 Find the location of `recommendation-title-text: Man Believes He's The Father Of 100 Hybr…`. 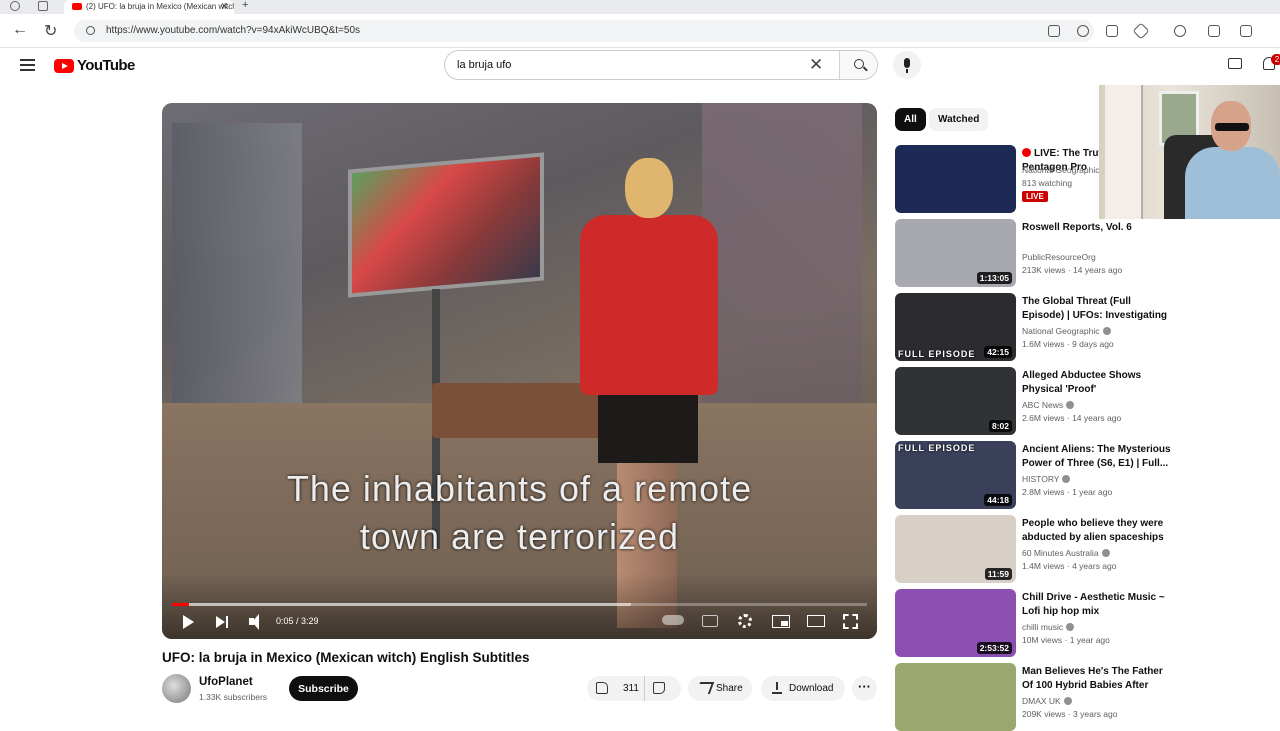

recommendation-title-text: Man Believes He's The Father Of 100 Hybr… is located at coordinates (1092, 678).